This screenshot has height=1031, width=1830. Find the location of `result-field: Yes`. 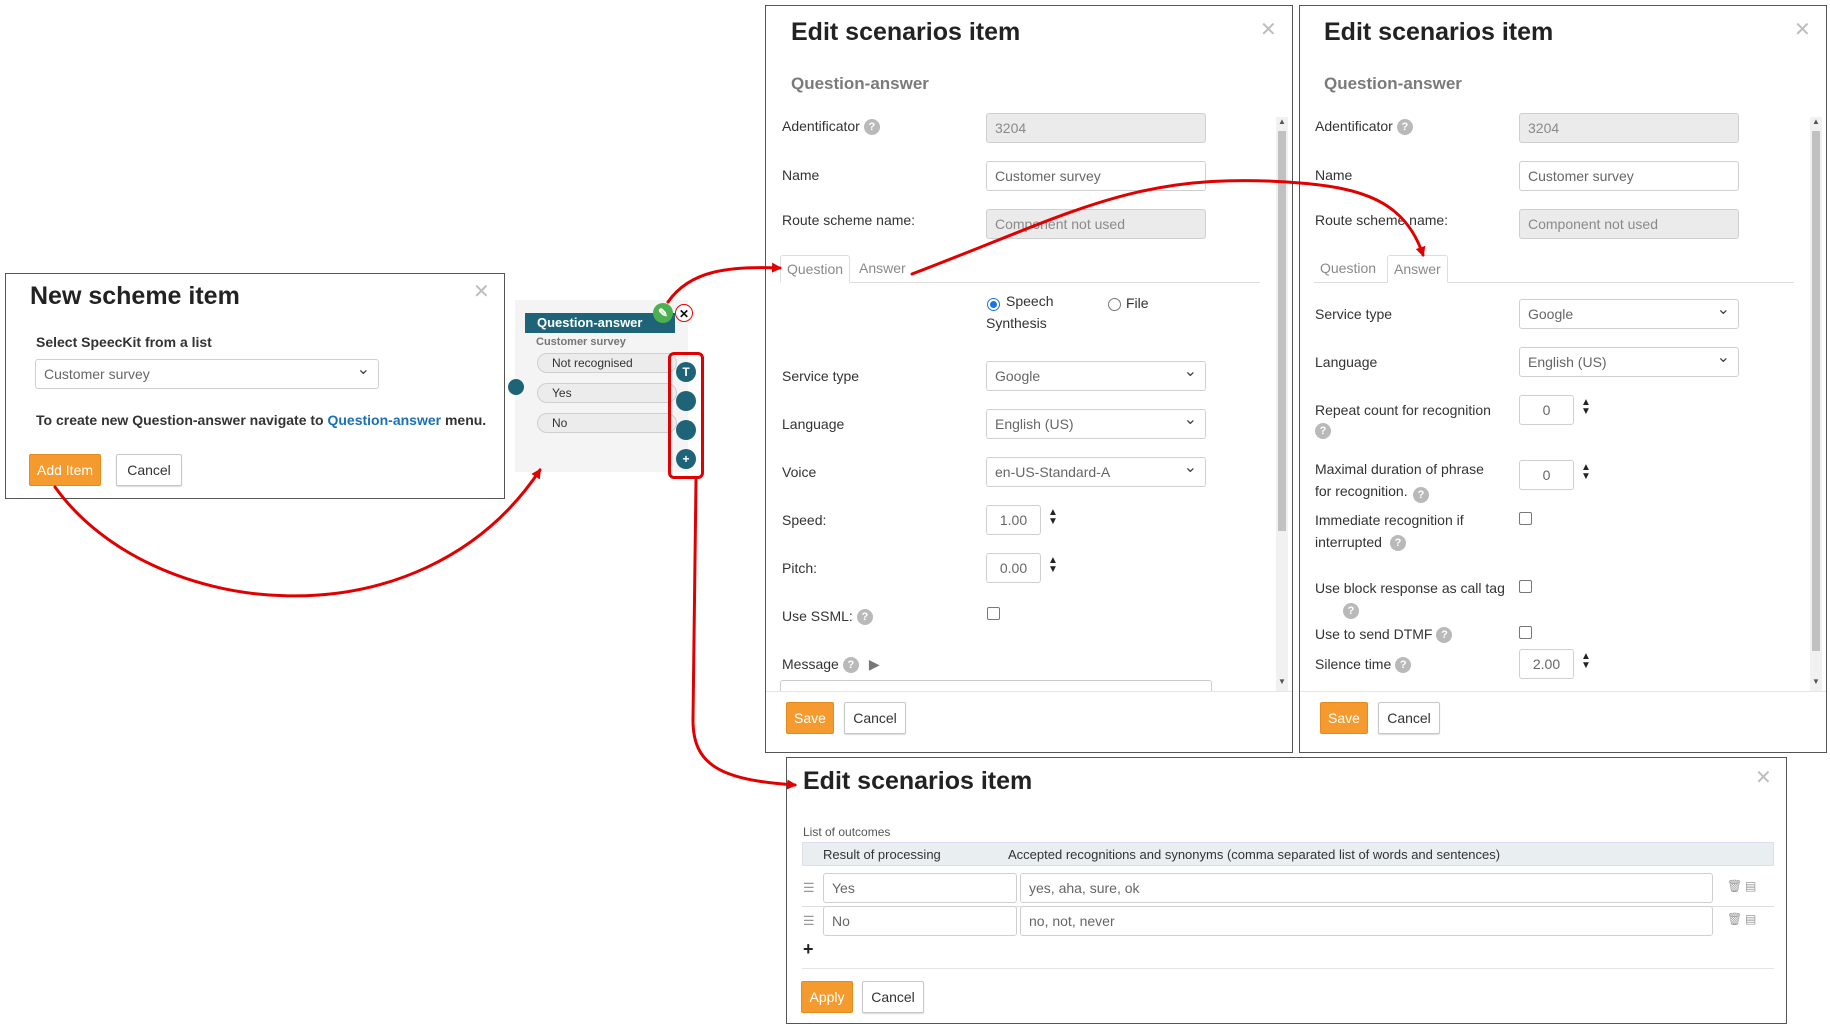

result-field: Yes is located at coordinates (920, 888).